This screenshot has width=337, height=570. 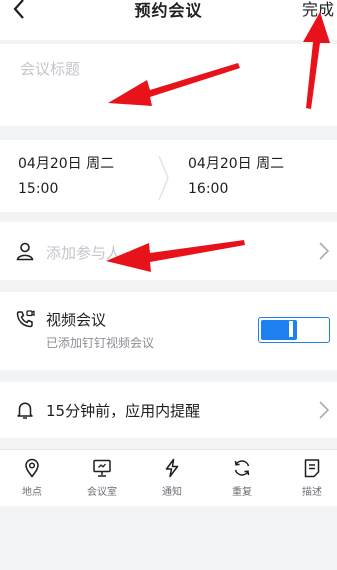 I want to click on video-call-icon, so click(x=25, y=319).